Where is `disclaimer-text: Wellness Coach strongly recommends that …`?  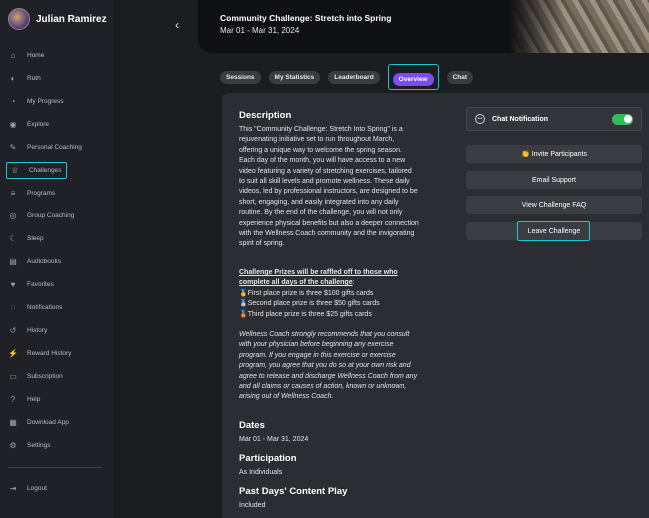
disclaimer-text: Wellness Coach strongly recommends that … is located at coordinates (328, 366).